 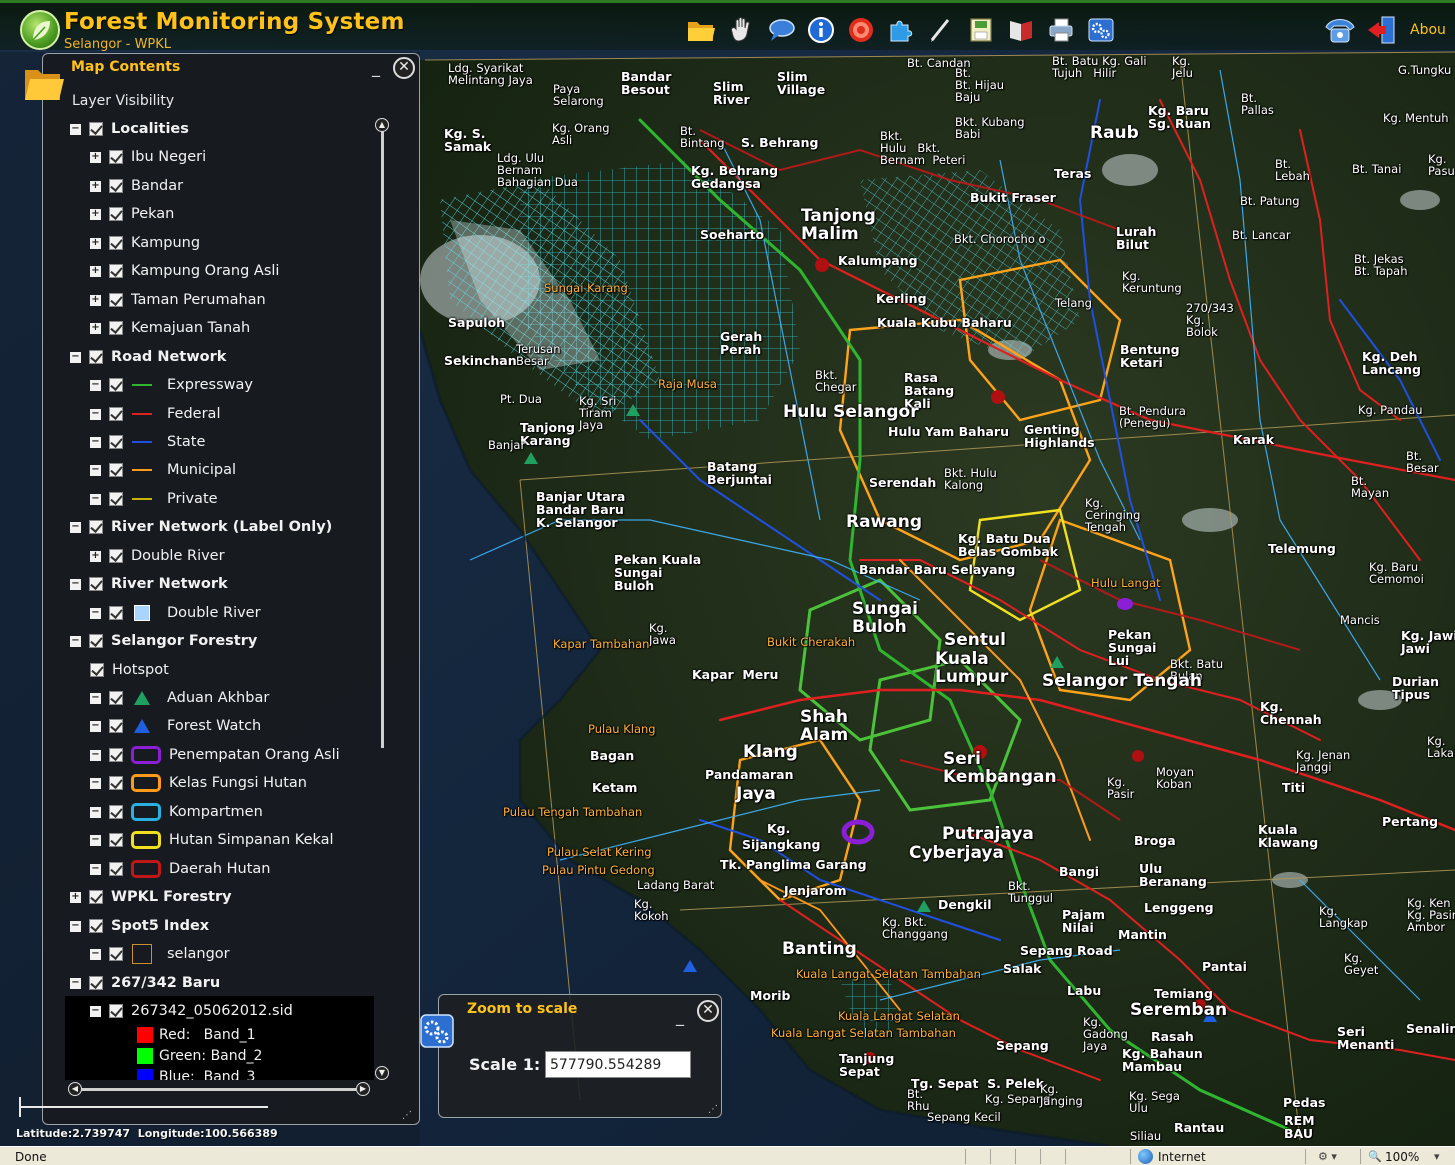 I want to click on pencil-icon, so click(x=941, y=30).